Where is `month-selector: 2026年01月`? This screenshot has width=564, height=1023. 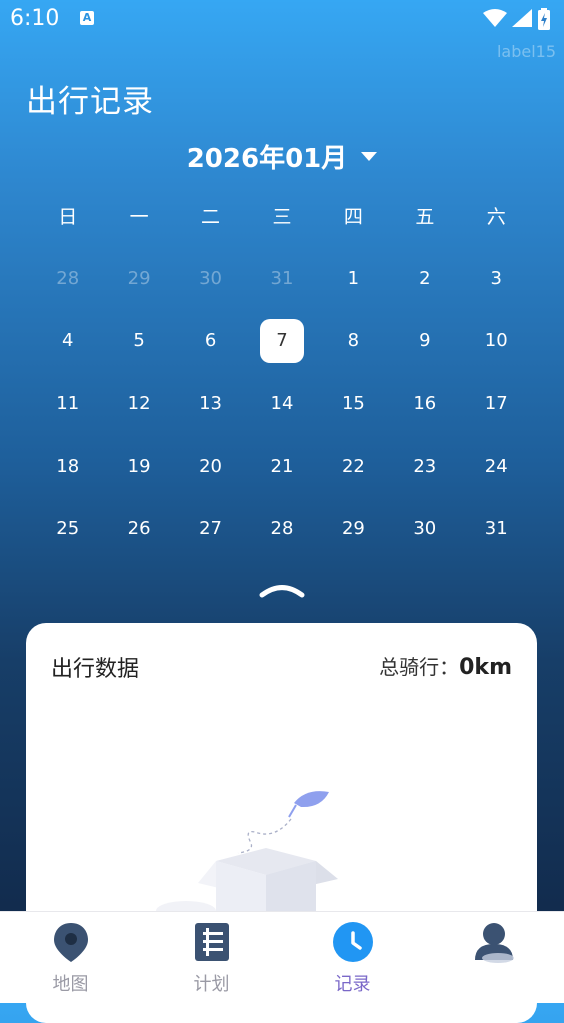 month-selector: 2026年01月 is located at coordinates (282, 158).